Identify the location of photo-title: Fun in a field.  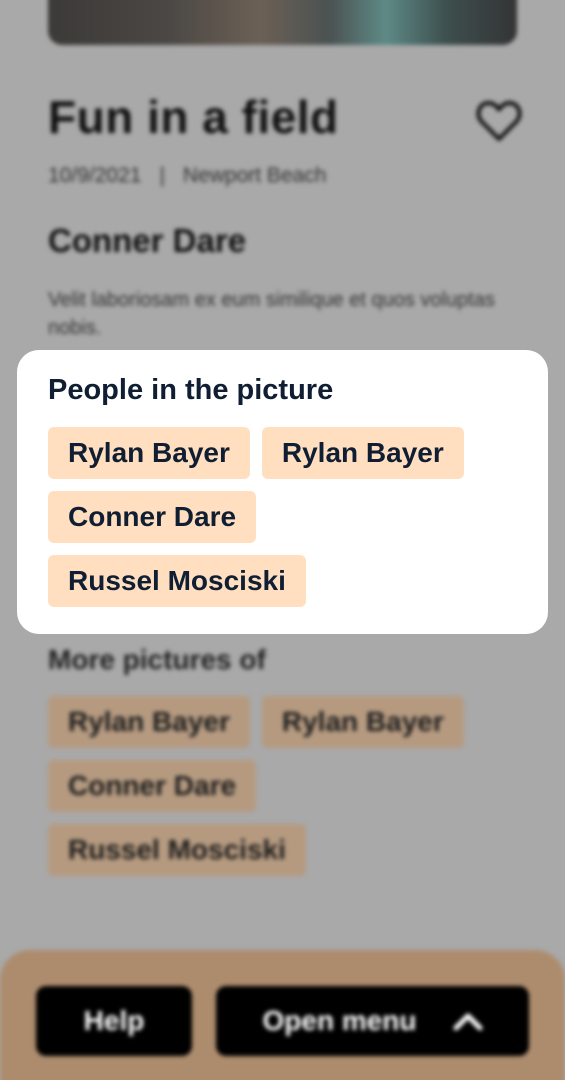
(193, 117).